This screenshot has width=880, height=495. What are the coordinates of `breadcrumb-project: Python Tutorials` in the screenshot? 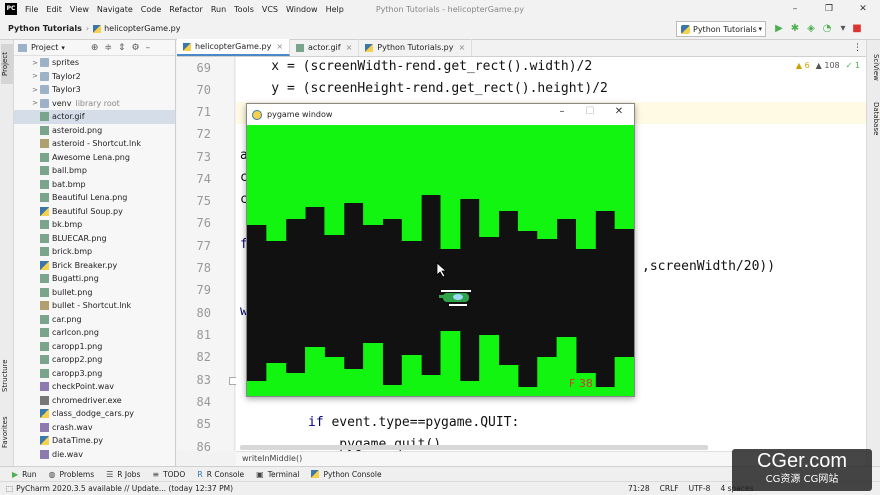 It's located at (45, 28).